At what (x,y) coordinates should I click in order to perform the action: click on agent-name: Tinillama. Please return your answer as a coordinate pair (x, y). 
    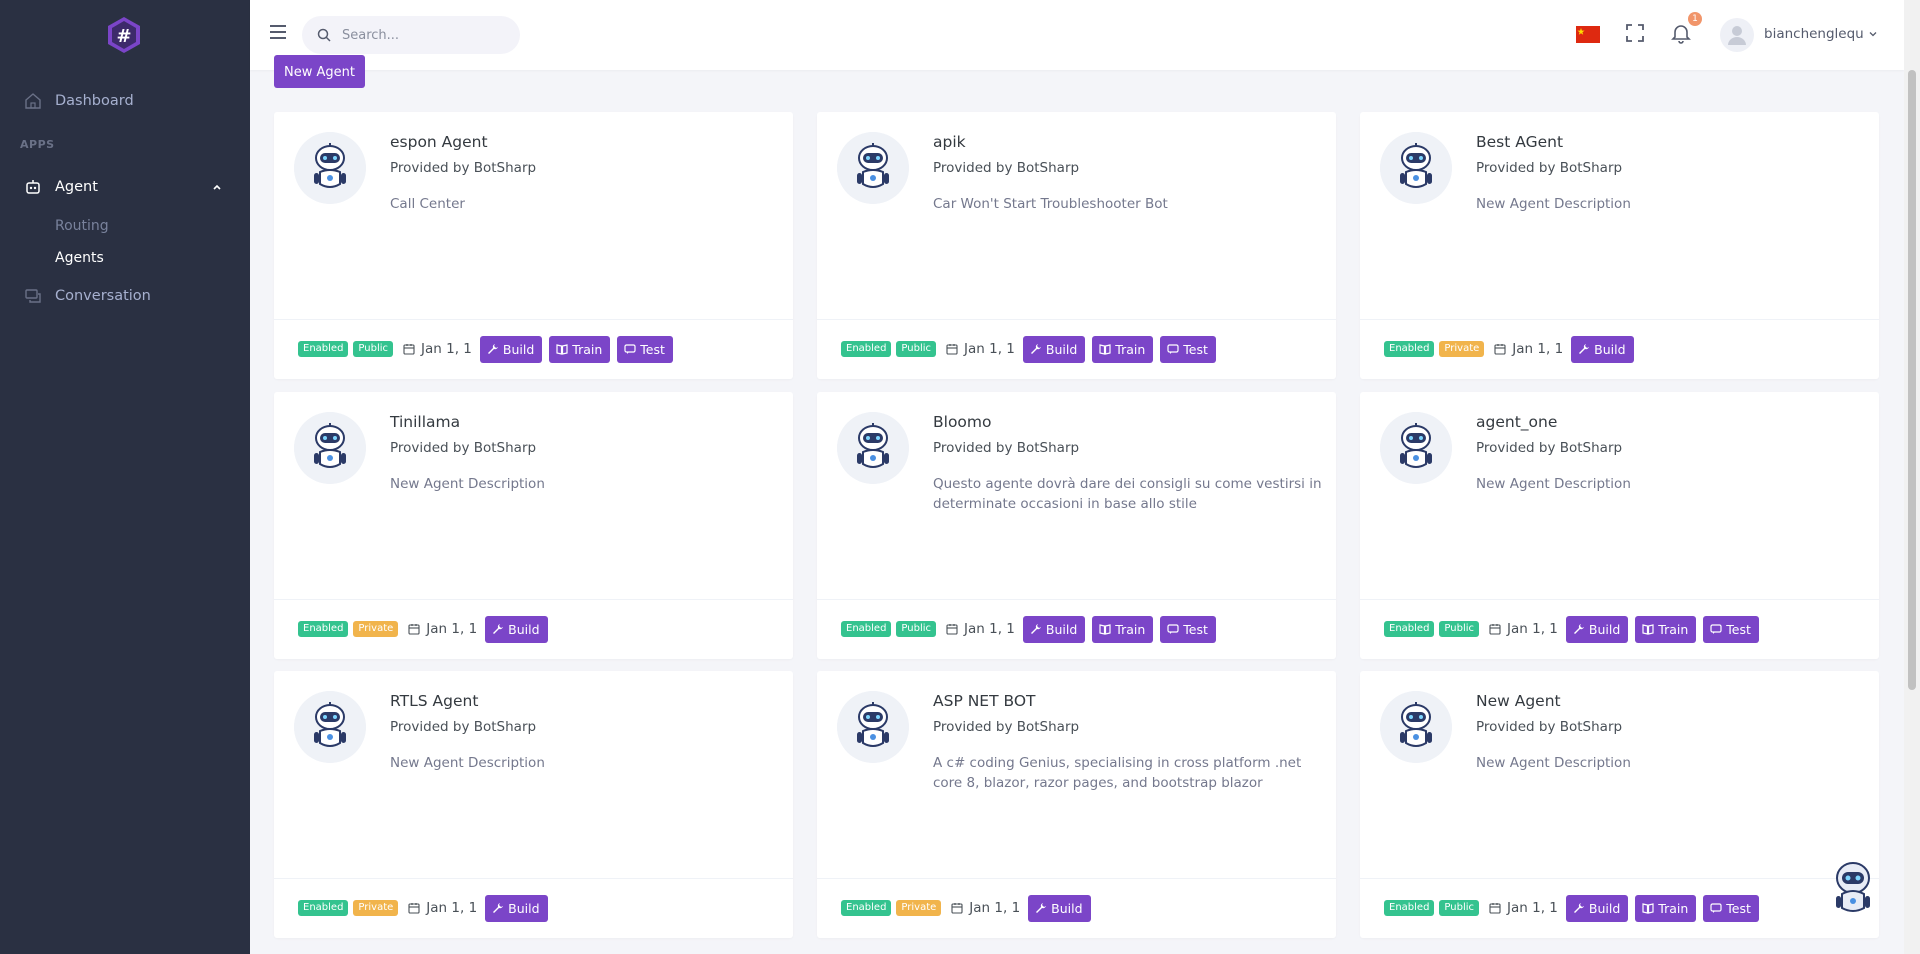
    Looking at the image, I should click on (425, 422).